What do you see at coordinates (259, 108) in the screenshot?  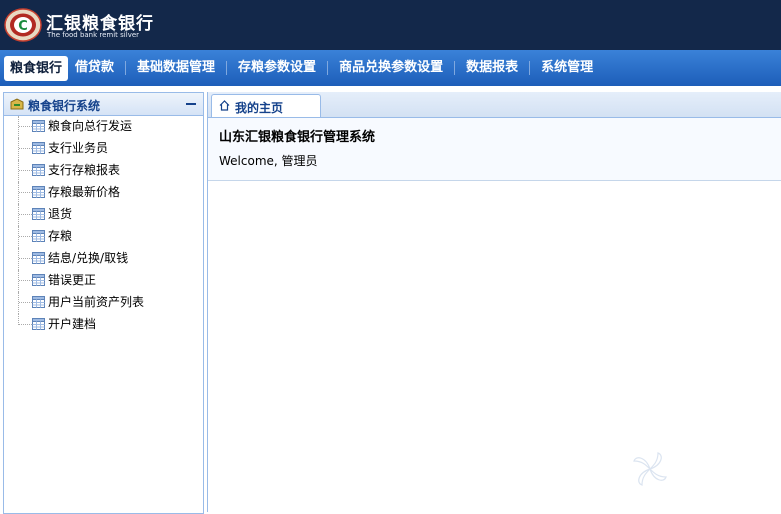 I see `tab-home-label: 我的主页` at bounding box center [259, 108].